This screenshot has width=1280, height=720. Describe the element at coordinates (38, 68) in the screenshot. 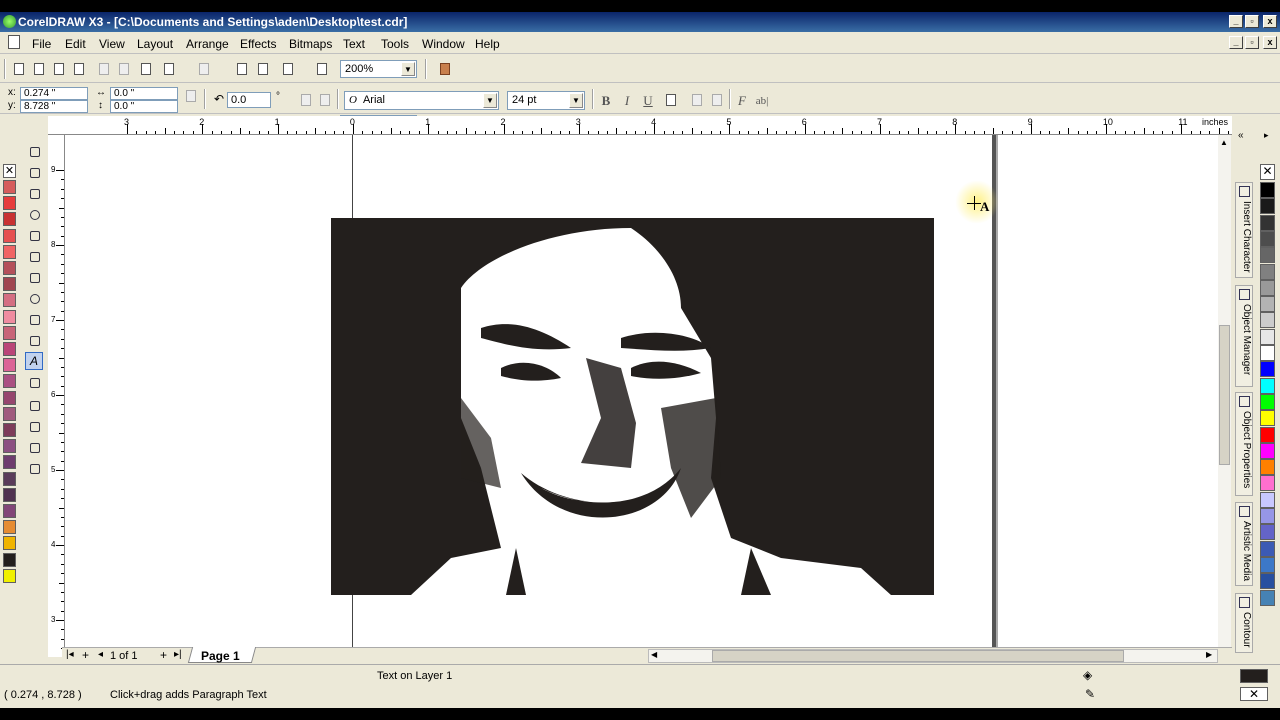

I see `open-icon` at that location.